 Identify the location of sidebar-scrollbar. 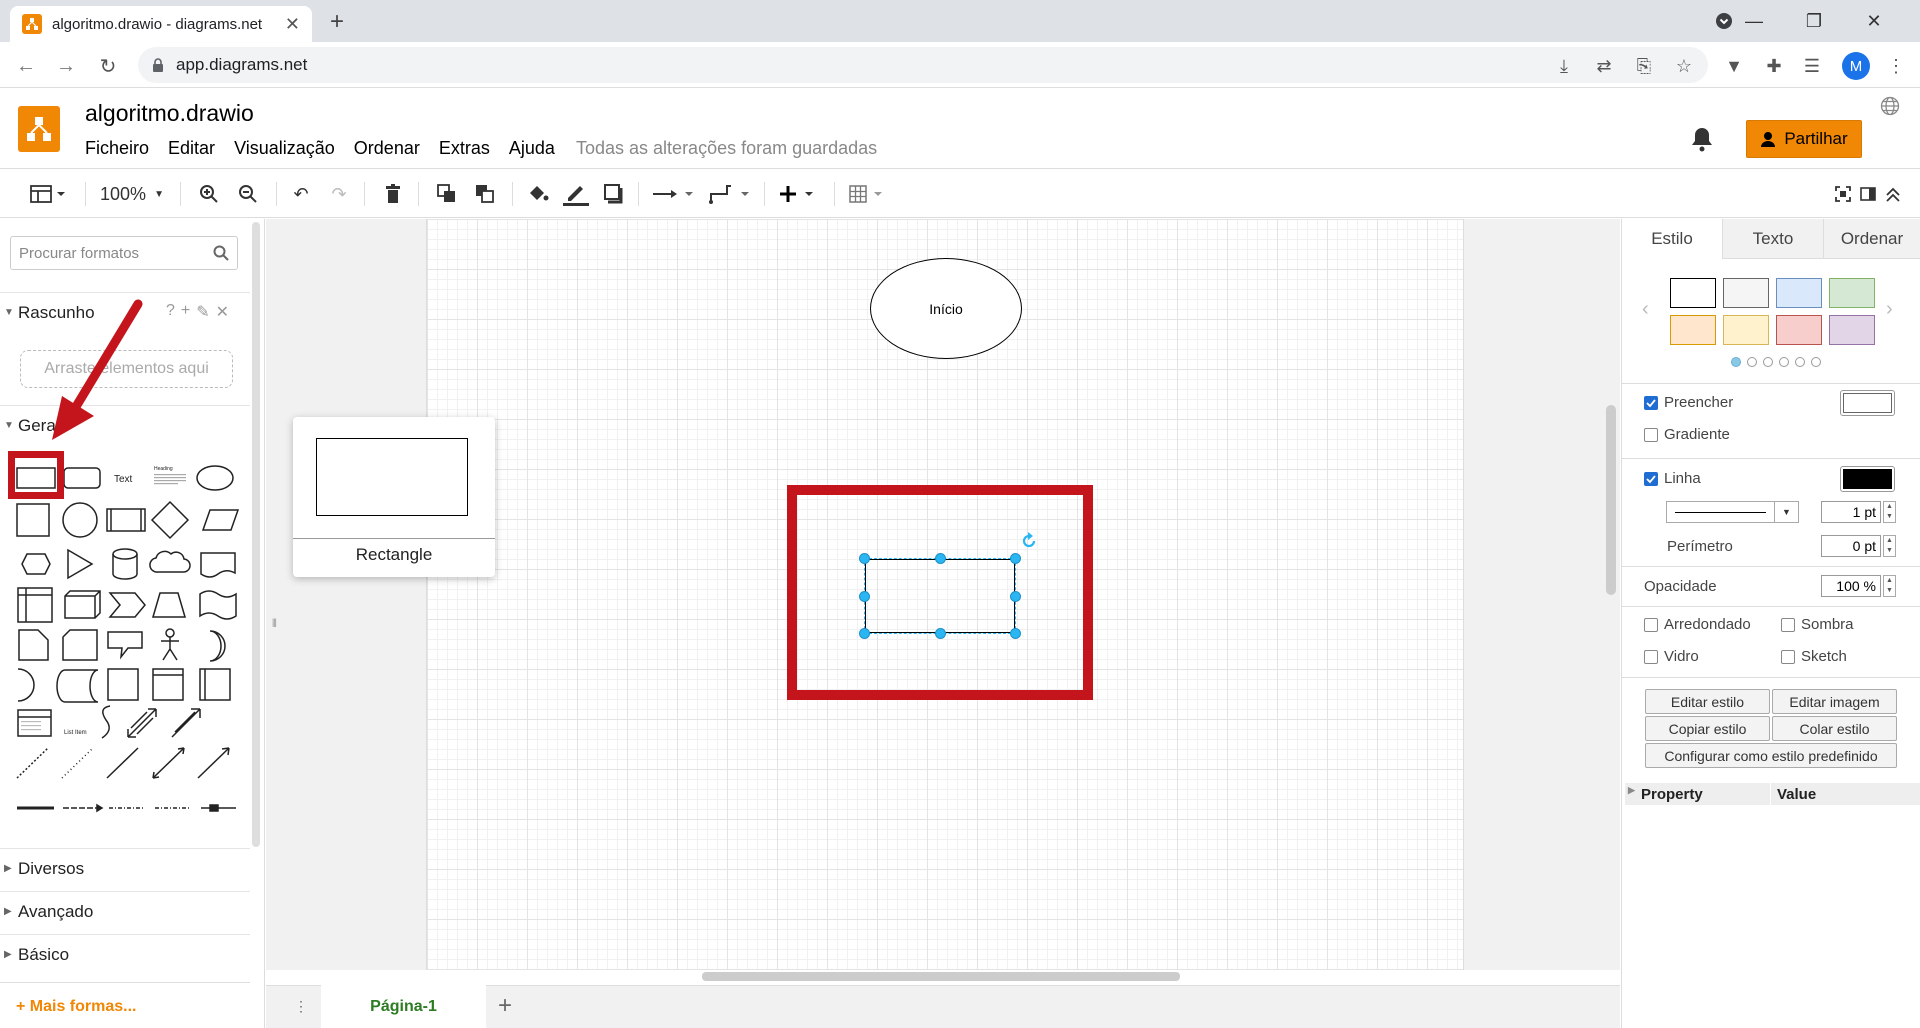
(256, 534).